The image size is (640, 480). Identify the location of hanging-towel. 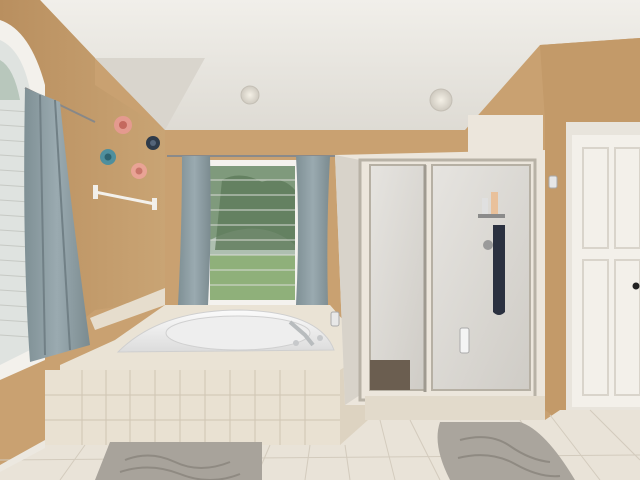
(499, 270).